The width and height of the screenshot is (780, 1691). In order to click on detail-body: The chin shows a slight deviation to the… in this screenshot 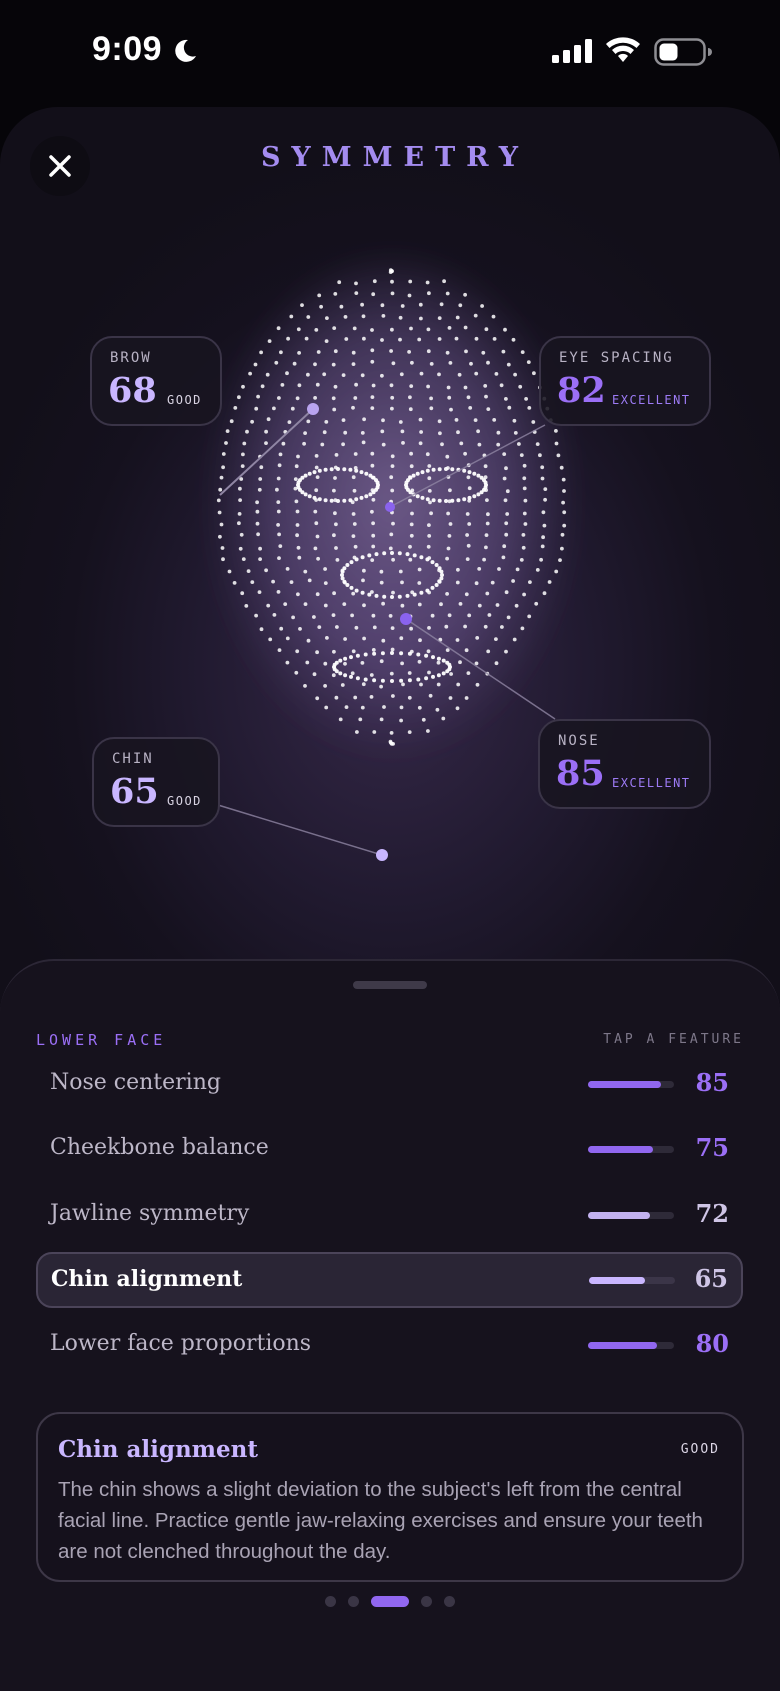, I will do `click(380, 1520)`.